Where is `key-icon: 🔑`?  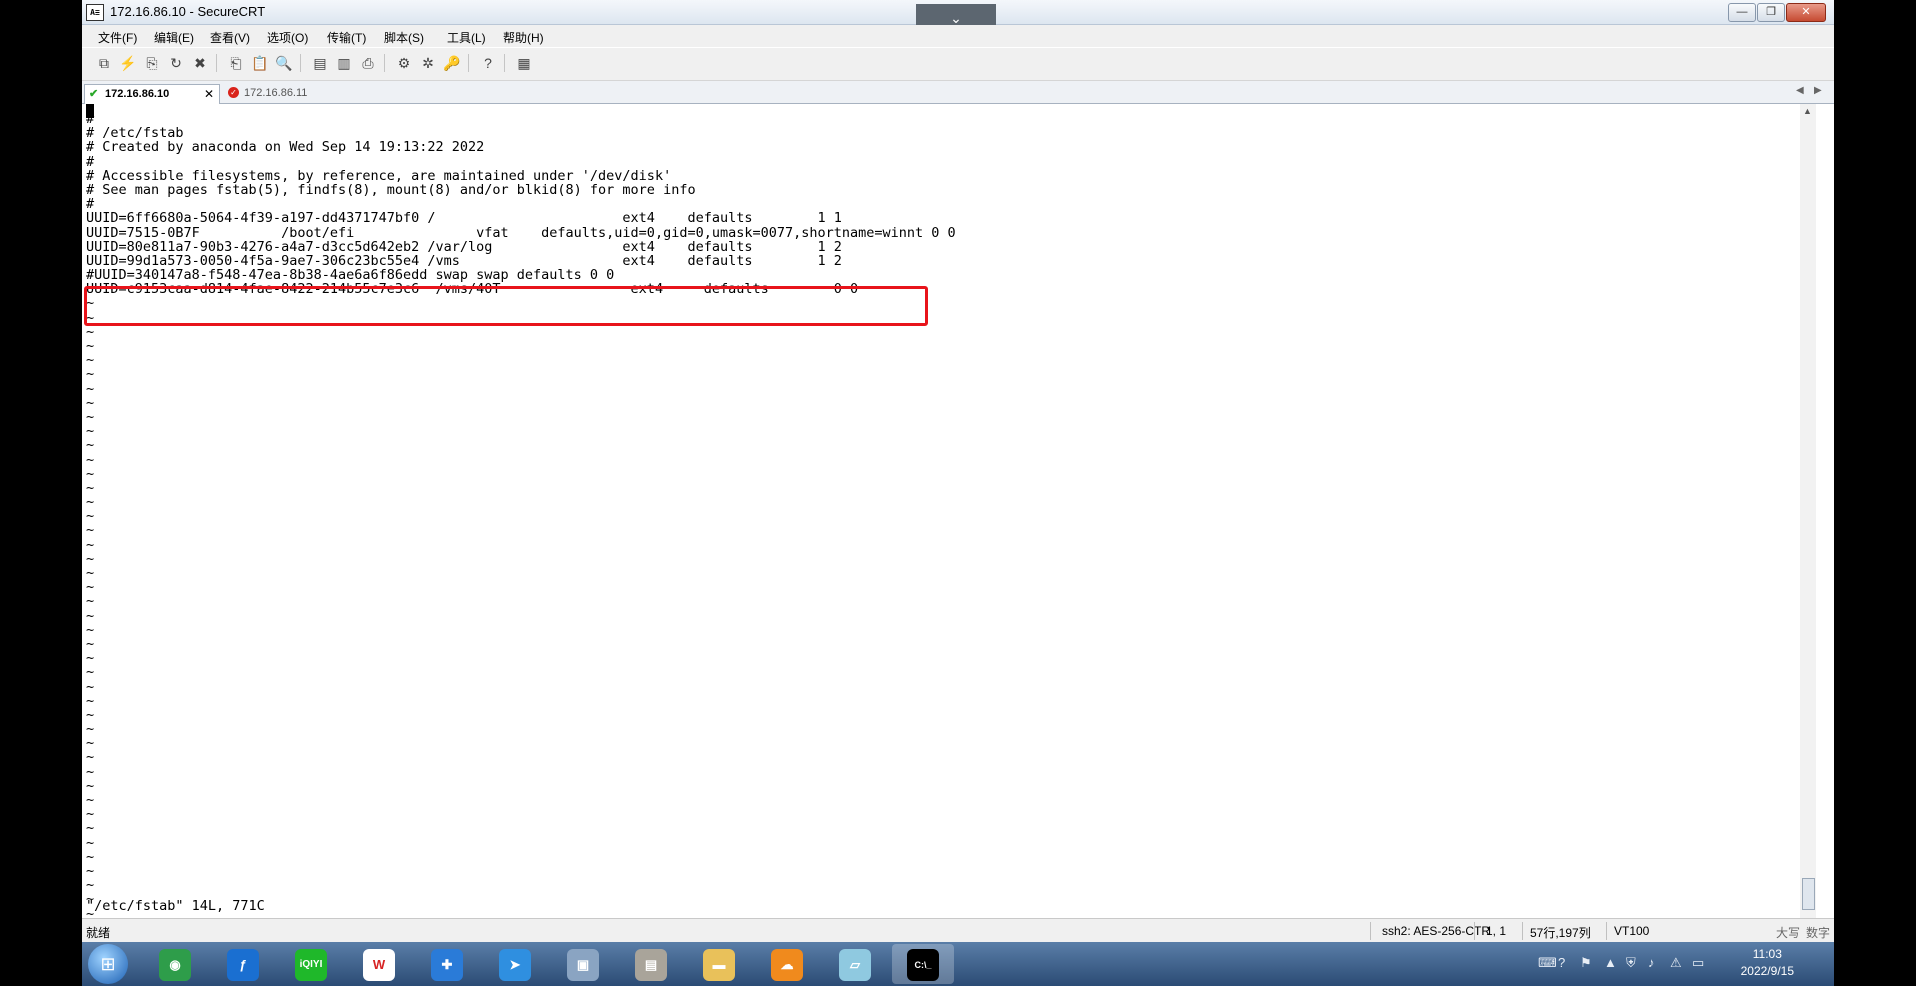 key-icon: 🔑 is located at coordinates (452, 63).